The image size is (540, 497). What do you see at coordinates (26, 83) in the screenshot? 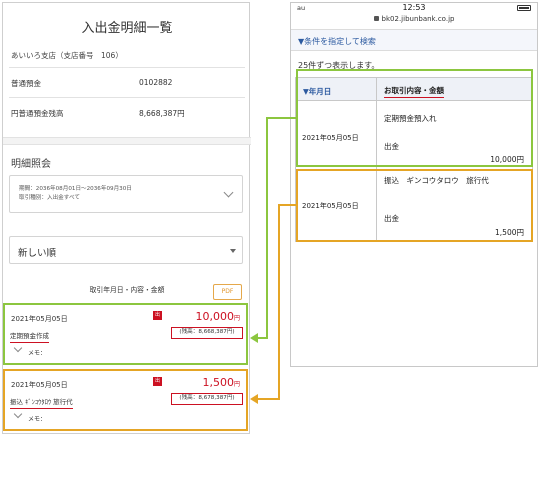
I see `account-type-label: 普通預金` at bounding box center [26, 83].